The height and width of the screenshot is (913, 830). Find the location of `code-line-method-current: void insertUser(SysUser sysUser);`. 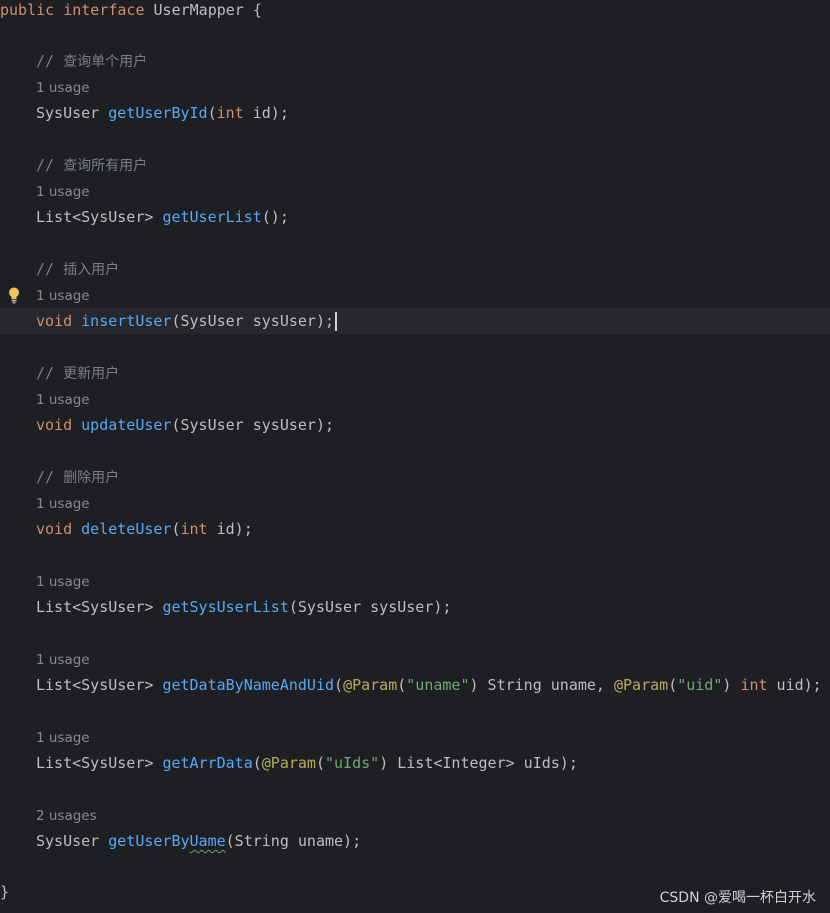

code-line-method-current: void insertUser(SysUser sysUser); is located at coordinates (415, 321).